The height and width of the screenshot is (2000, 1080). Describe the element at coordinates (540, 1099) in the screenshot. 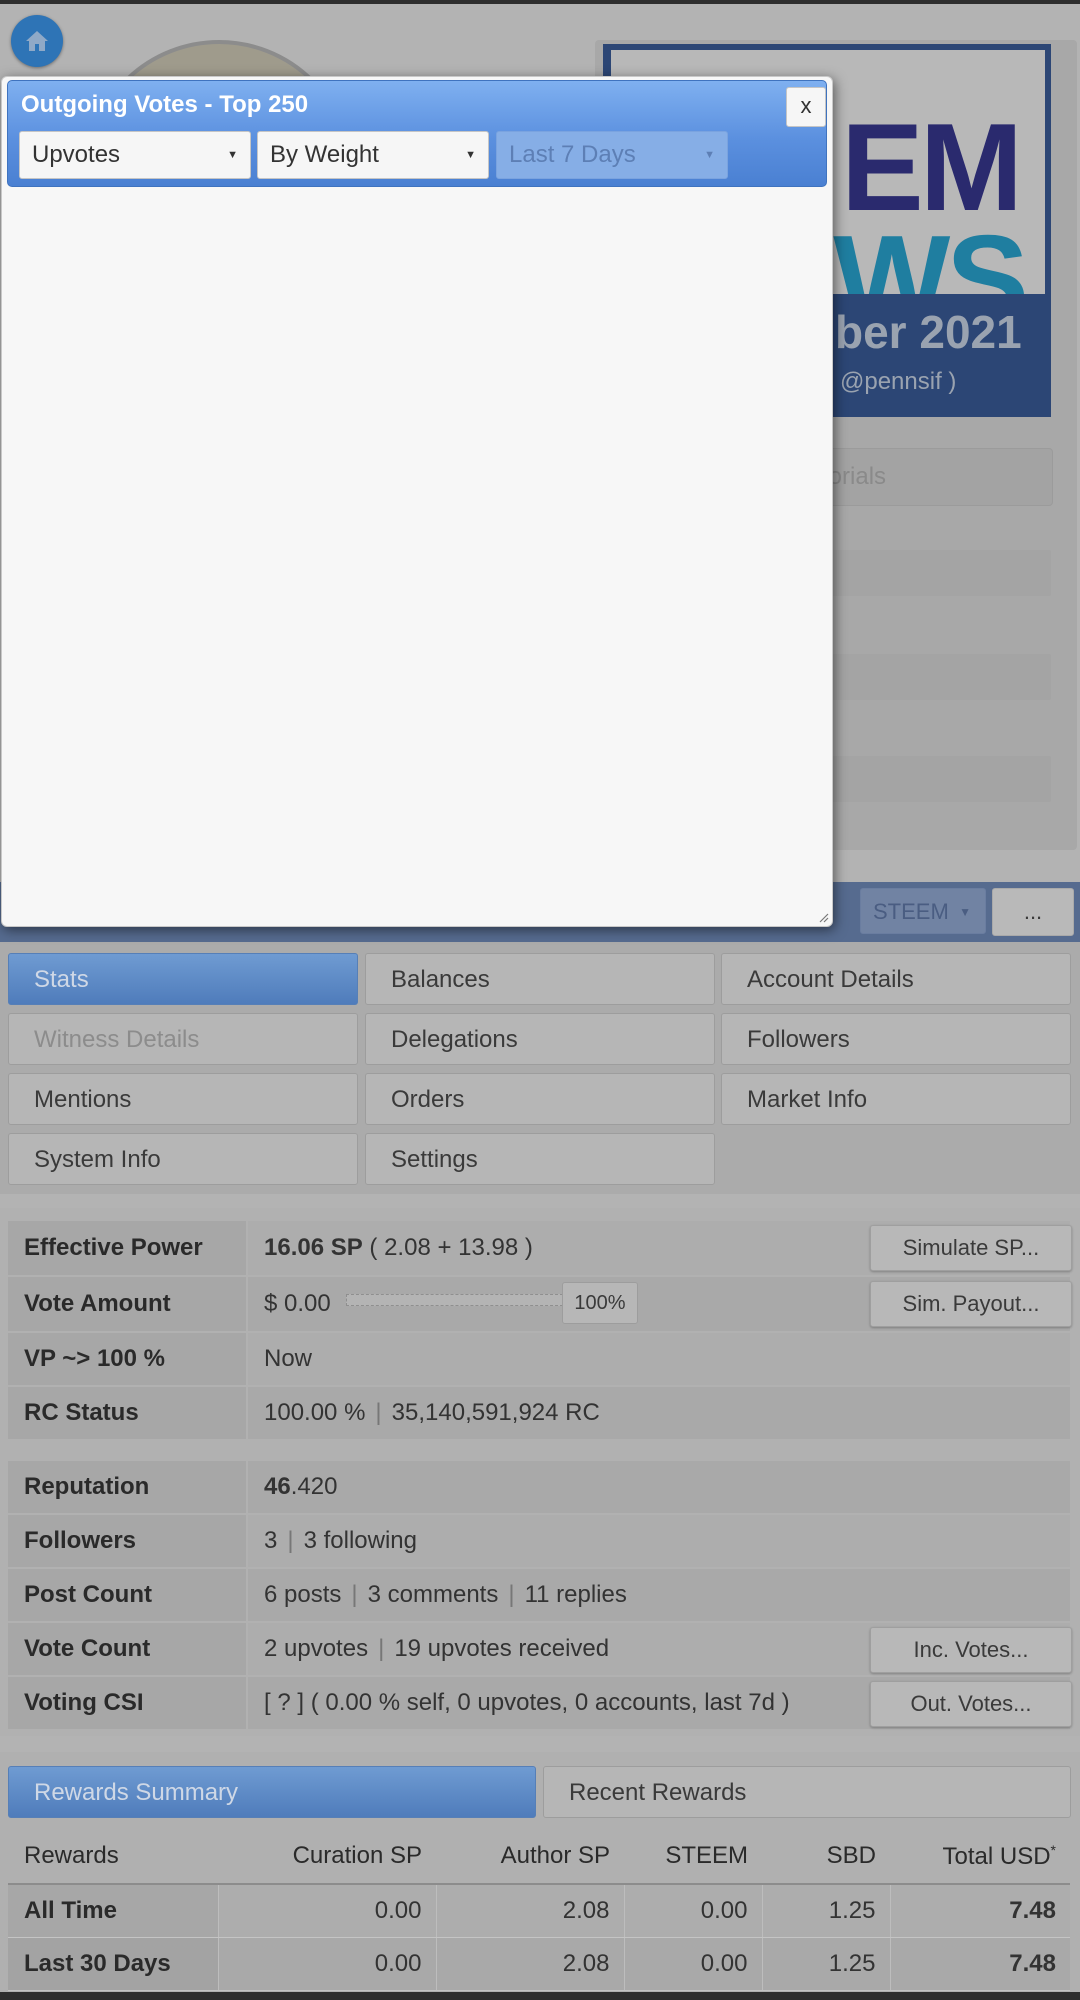

I see `tab-orders: Orders` at that location.